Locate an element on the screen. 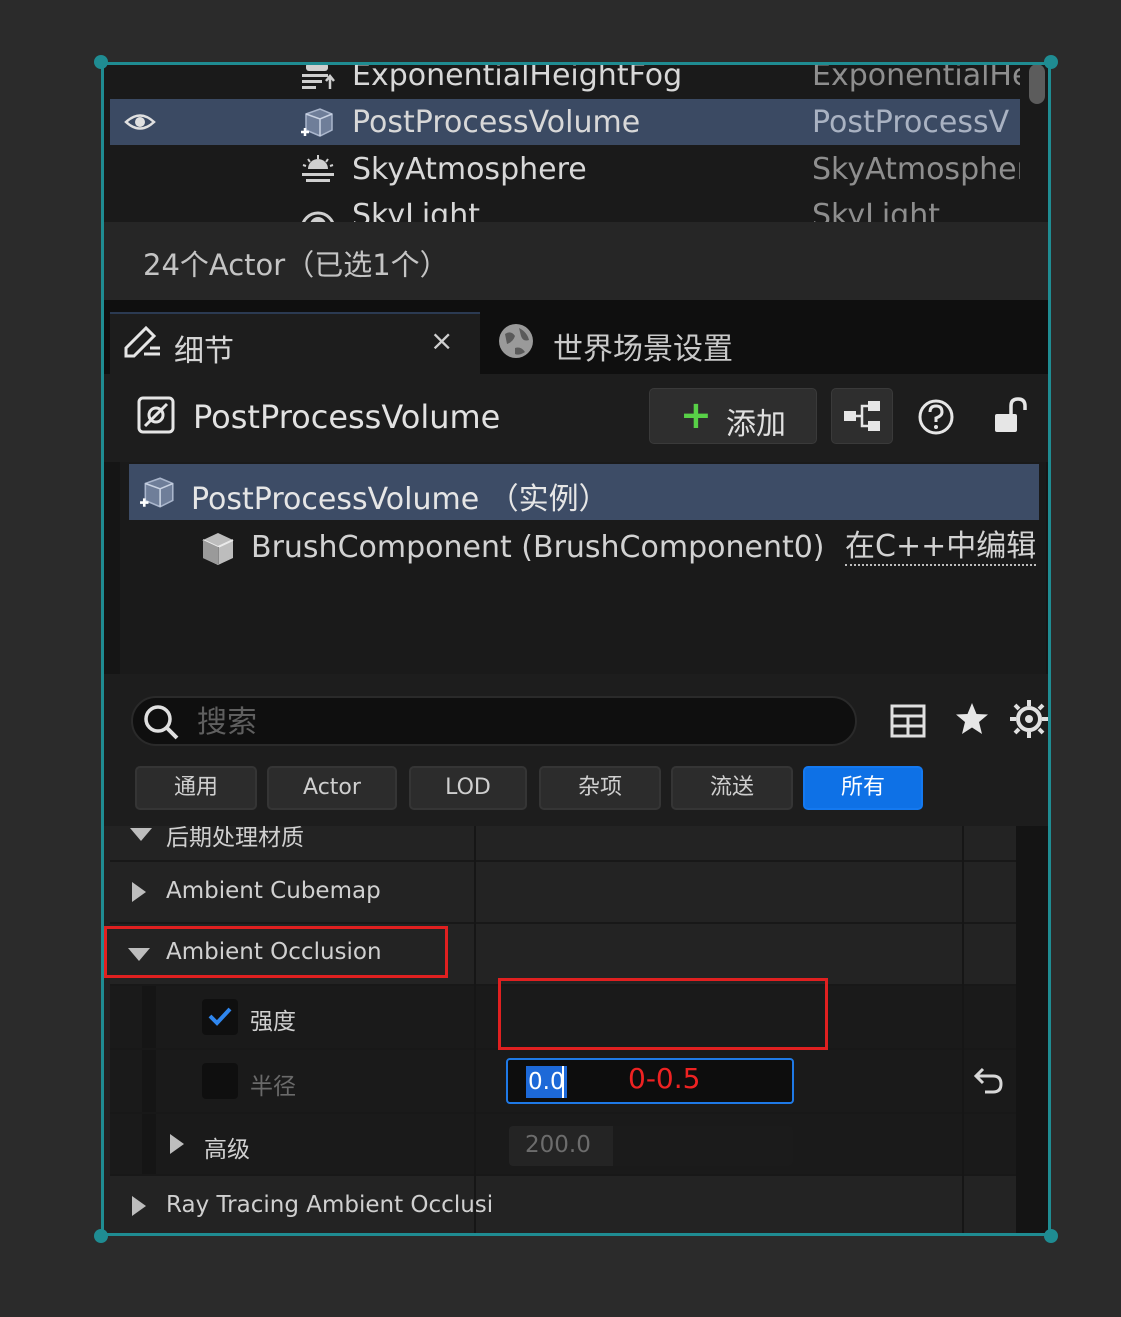 Image resolution: width=1121 pixels, height=1317 pixels. intensity-value-highlight is located at coordinates (663, 1014).